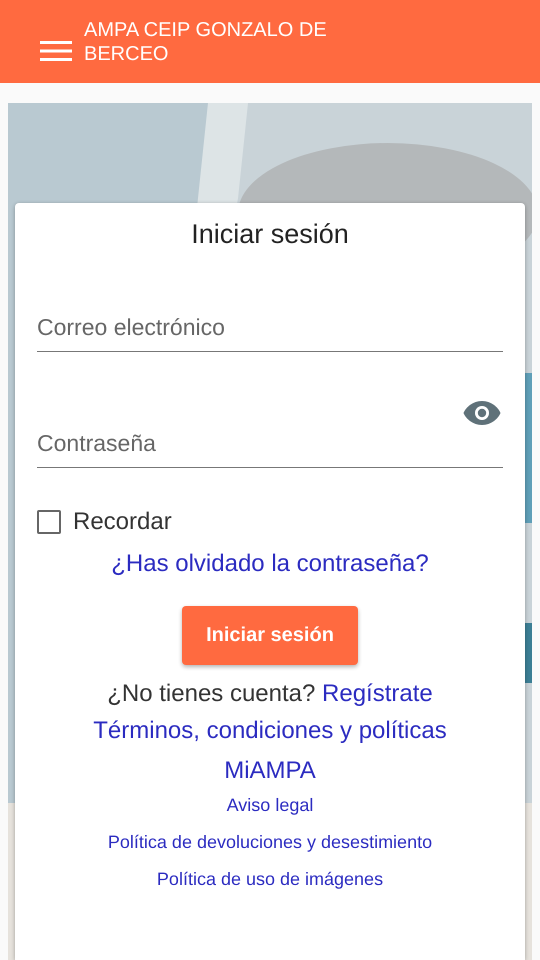  What do you see at coordinates (270, 564) in the screenshot?
I see `forgot-password-link: ¿Has olvidado la contraseña?` at bounding box center [270, 564].